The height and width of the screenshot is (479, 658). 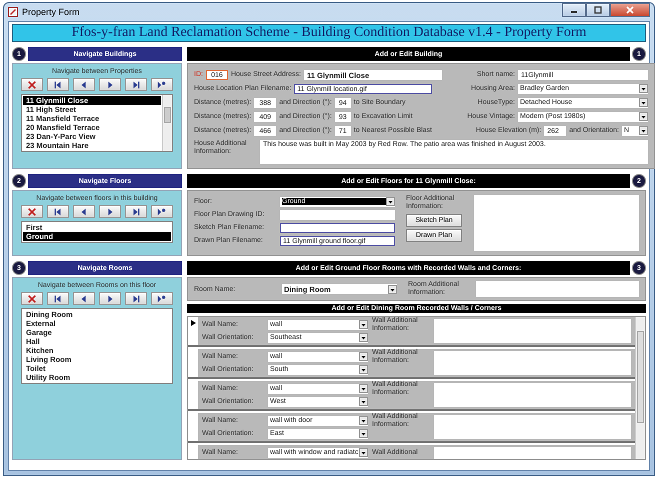 I want to click on form-icon, so click(x=13, y=12).